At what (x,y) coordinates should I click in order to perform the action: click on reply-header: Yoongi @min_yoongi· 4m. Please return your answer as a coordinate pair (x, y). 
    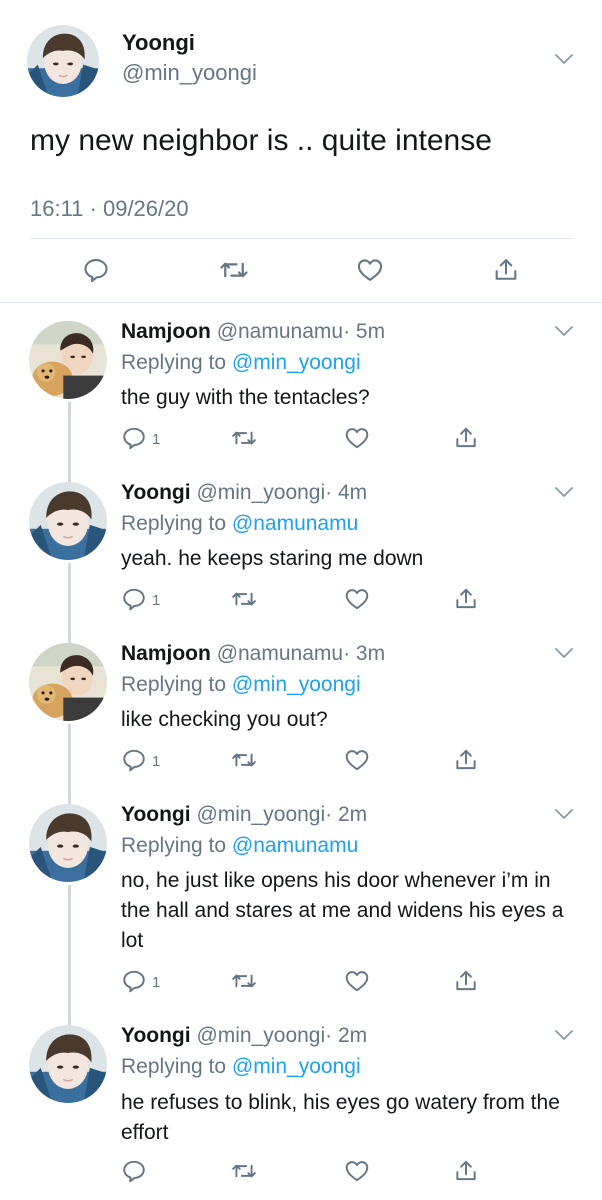
    Looking at the image, I should click on (244, 493).